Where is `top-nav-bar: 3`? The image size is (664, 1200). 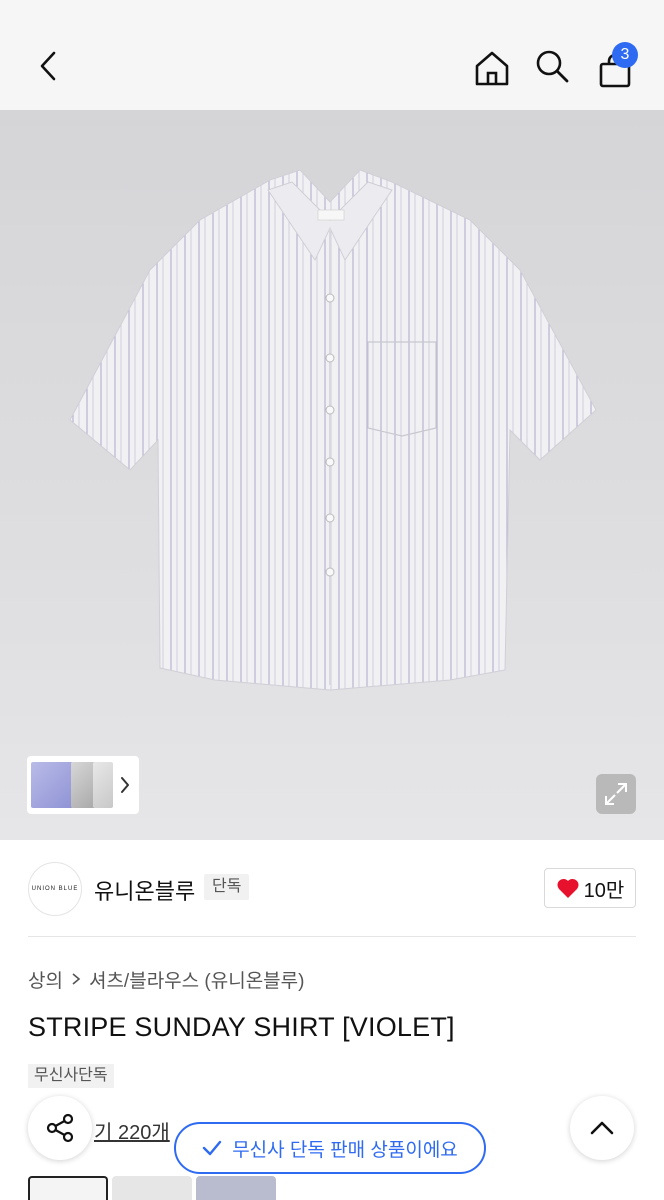 top-nav-bar: 3 is located at coordinates (332, 55).